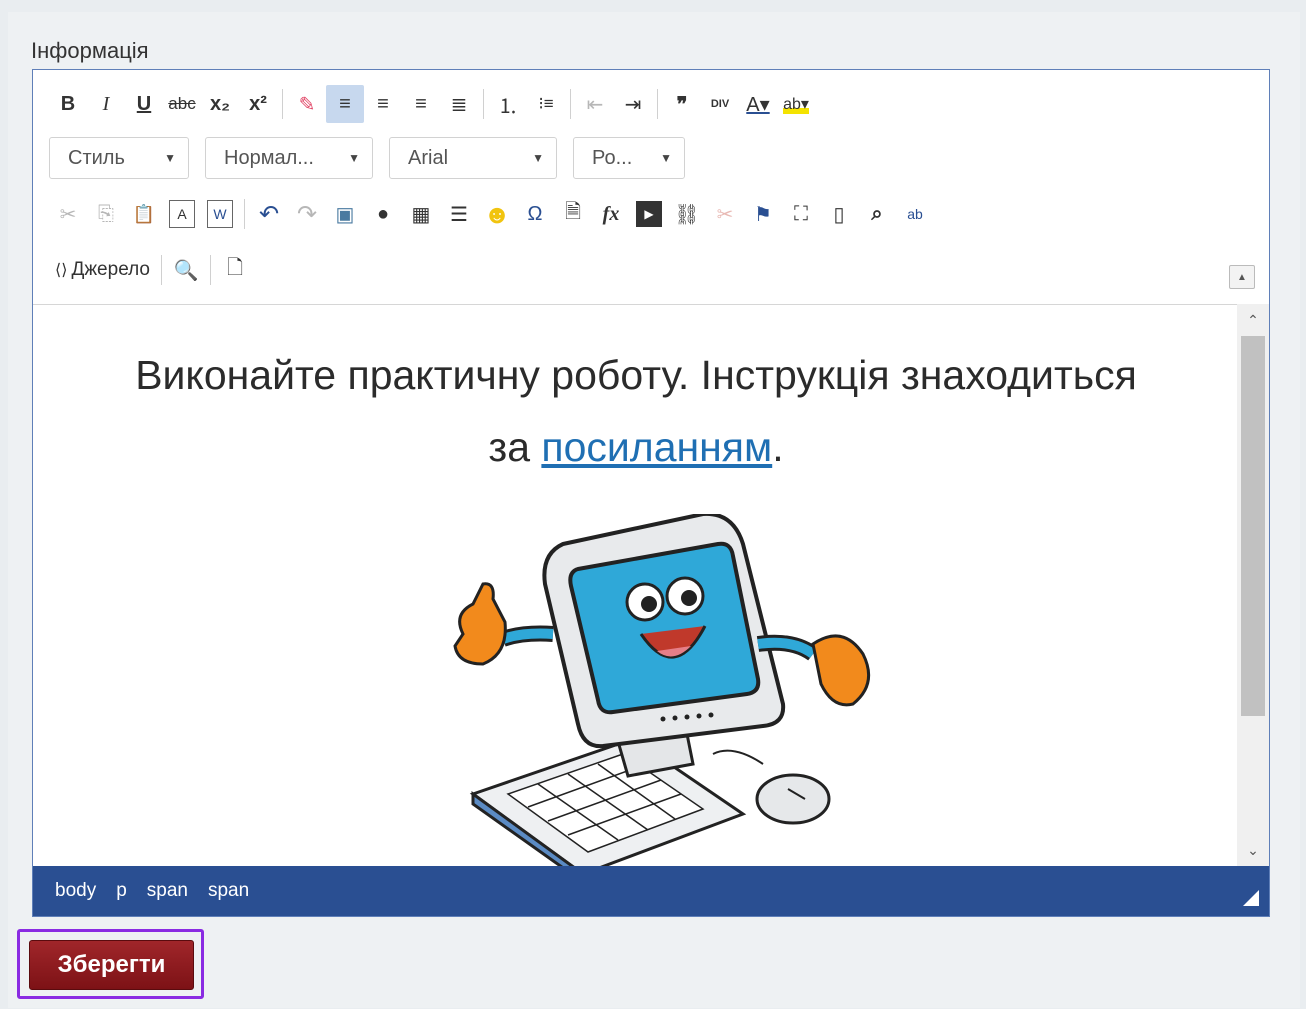 Image resolution: width=1306 pixels, height=1009 pixels. Describe the element at coordinates (421, 104) in the screenshot. I see `align-right-button: ≡` at that location.